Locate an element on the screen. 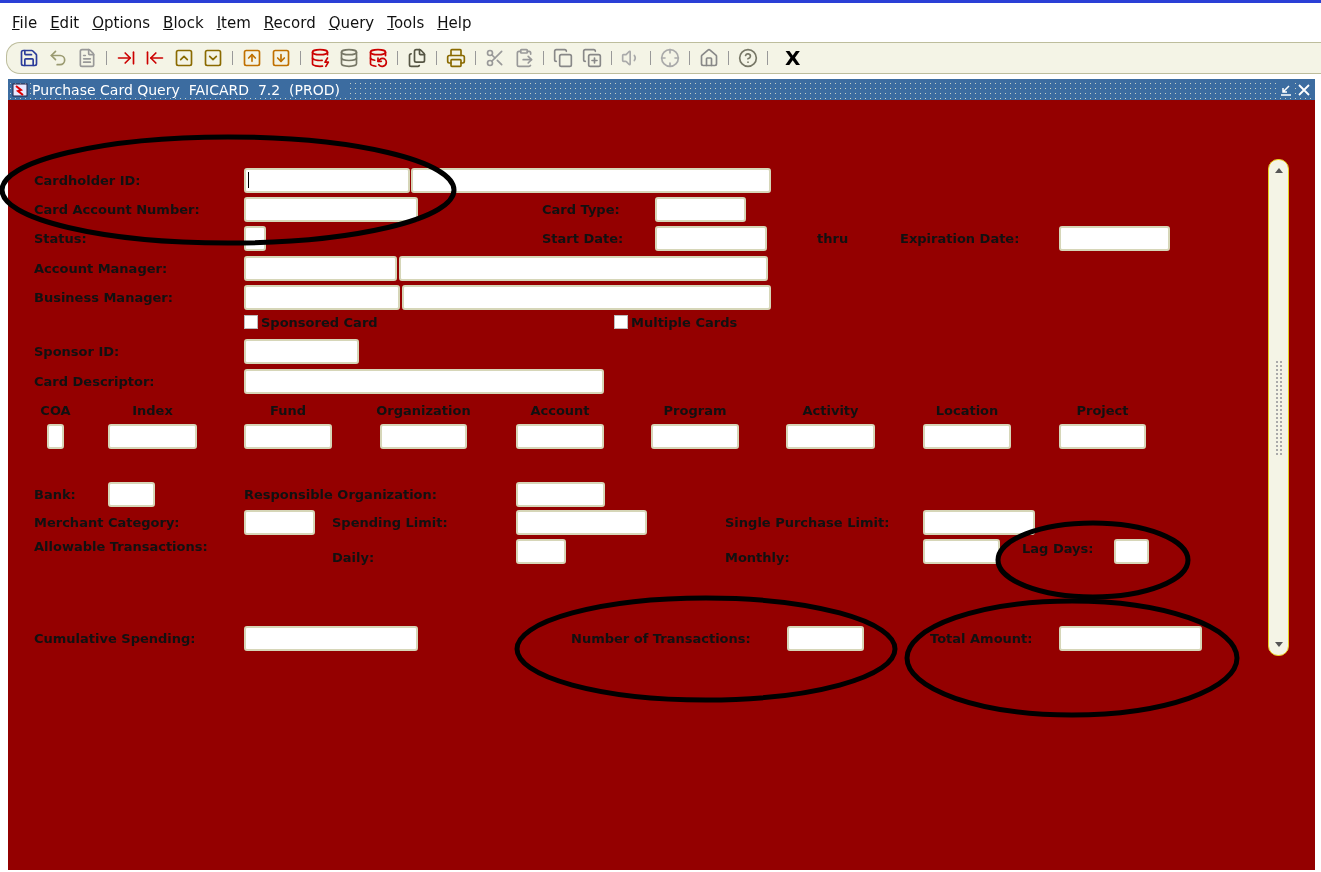  close-icon is located at coordinates (1304, 89).